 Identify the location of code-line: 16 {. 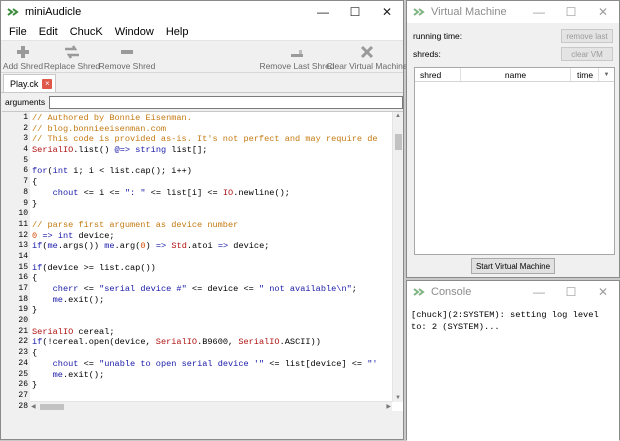
(197, 278).